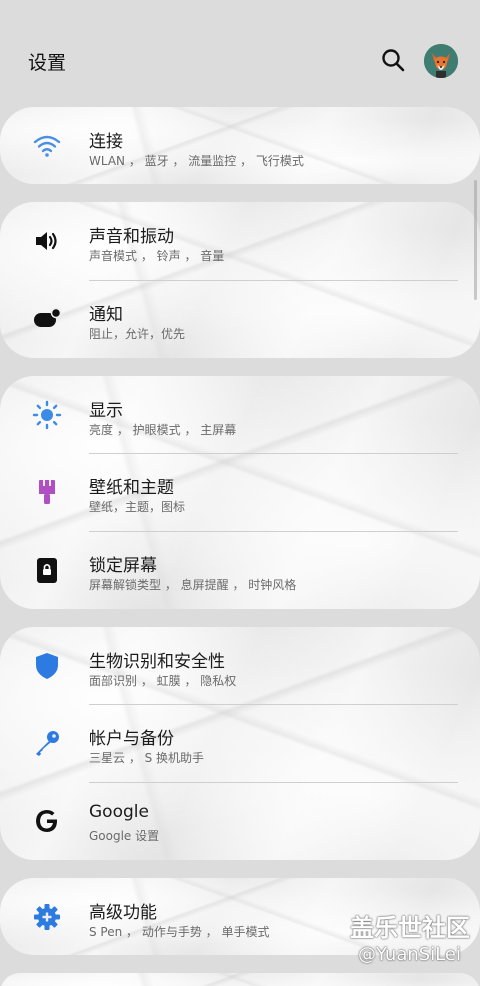 The image size is (480, 986). Describe the element at coordinates (124, 836) in the screenshot. I see `item-subtitle: Google 设置` at that location.